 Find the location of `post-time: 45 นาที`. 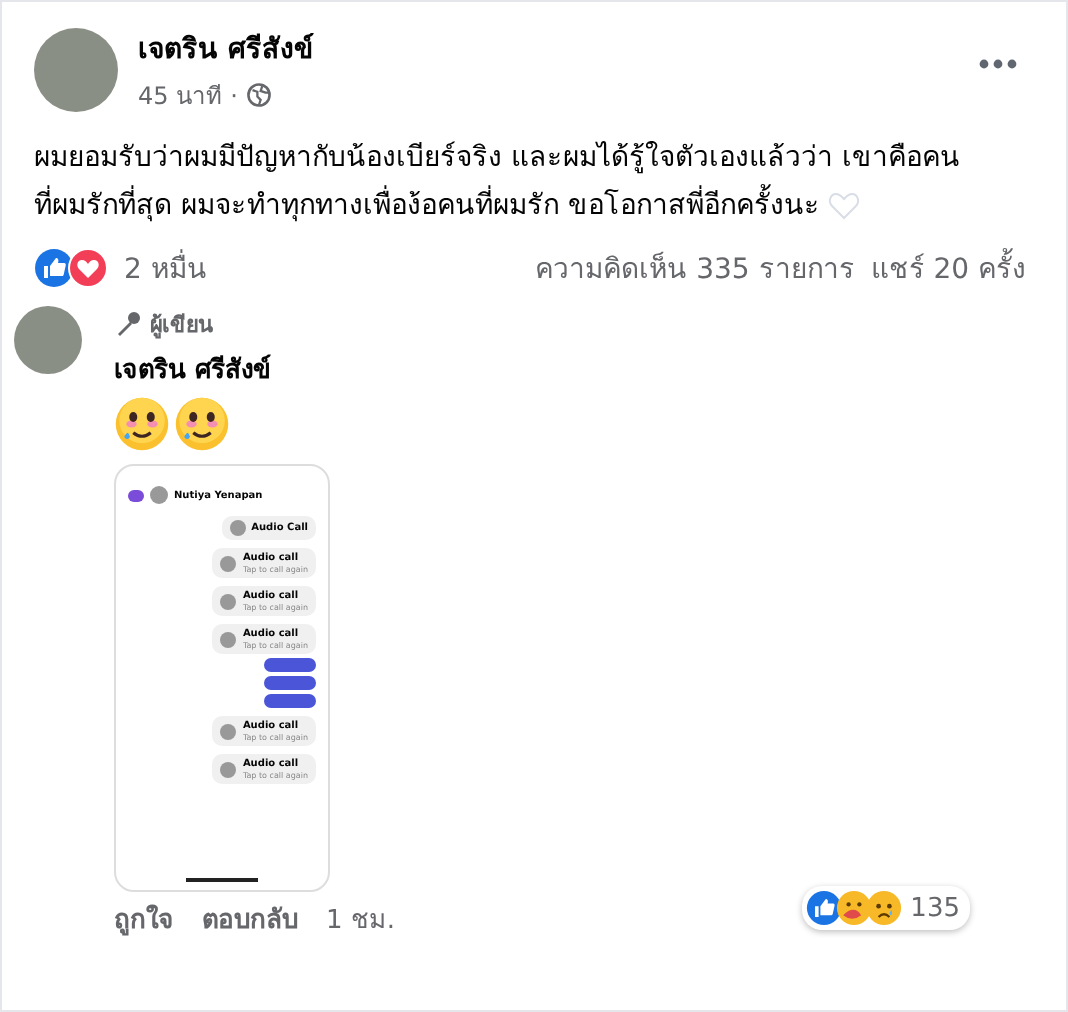

post-time: 45 นาที is located at coordinates (180, 95).